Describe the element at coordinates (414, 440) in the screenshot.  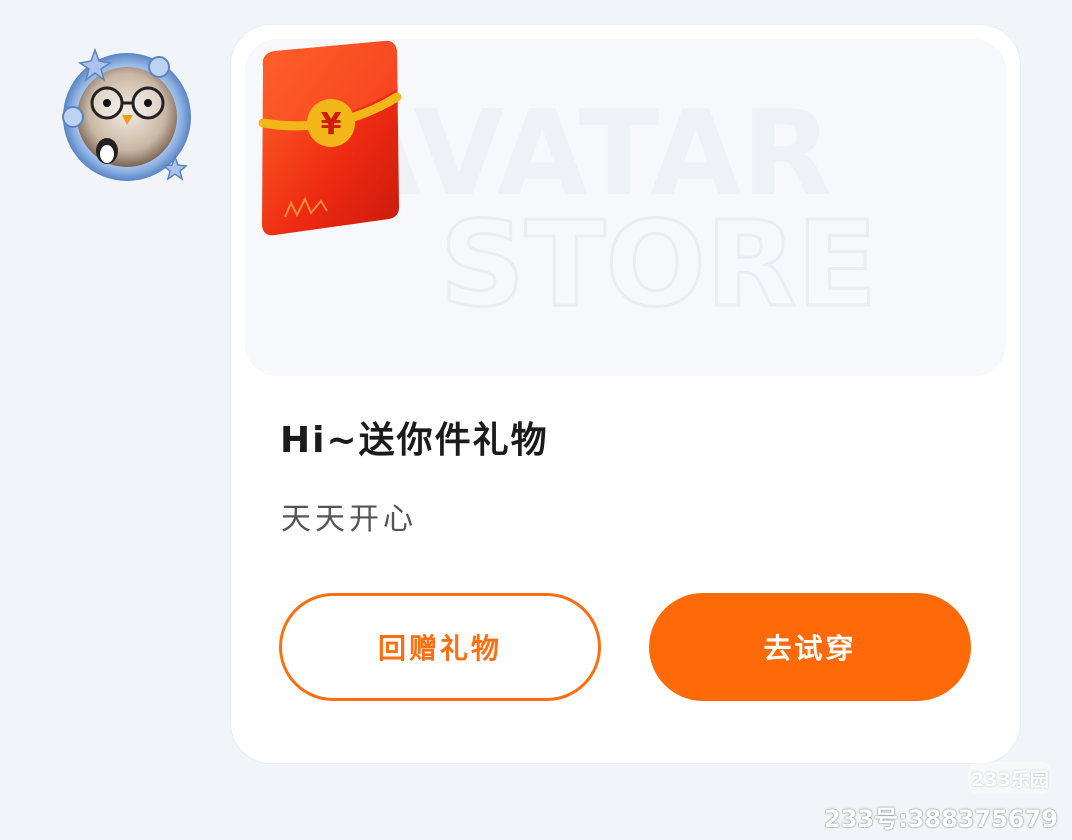
I see `gift-title: Hi~送你件礼物` at that location.